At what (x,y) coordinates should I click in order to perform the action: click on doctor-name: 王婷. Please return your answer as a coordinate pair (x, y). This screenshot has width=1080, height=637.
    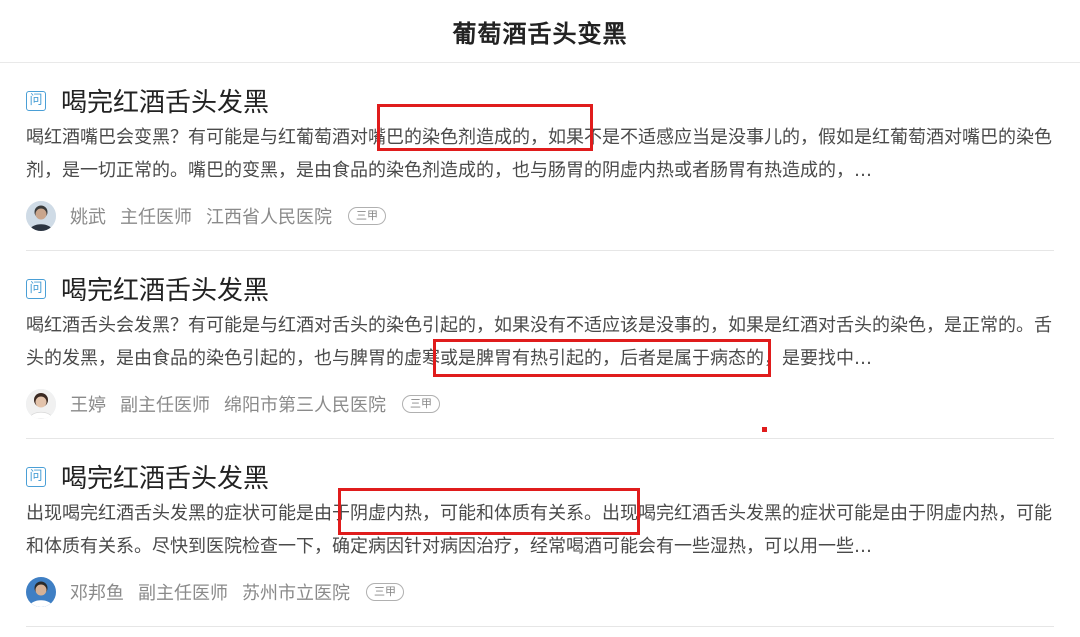
    Looking at the image, I should click on (88, 405).